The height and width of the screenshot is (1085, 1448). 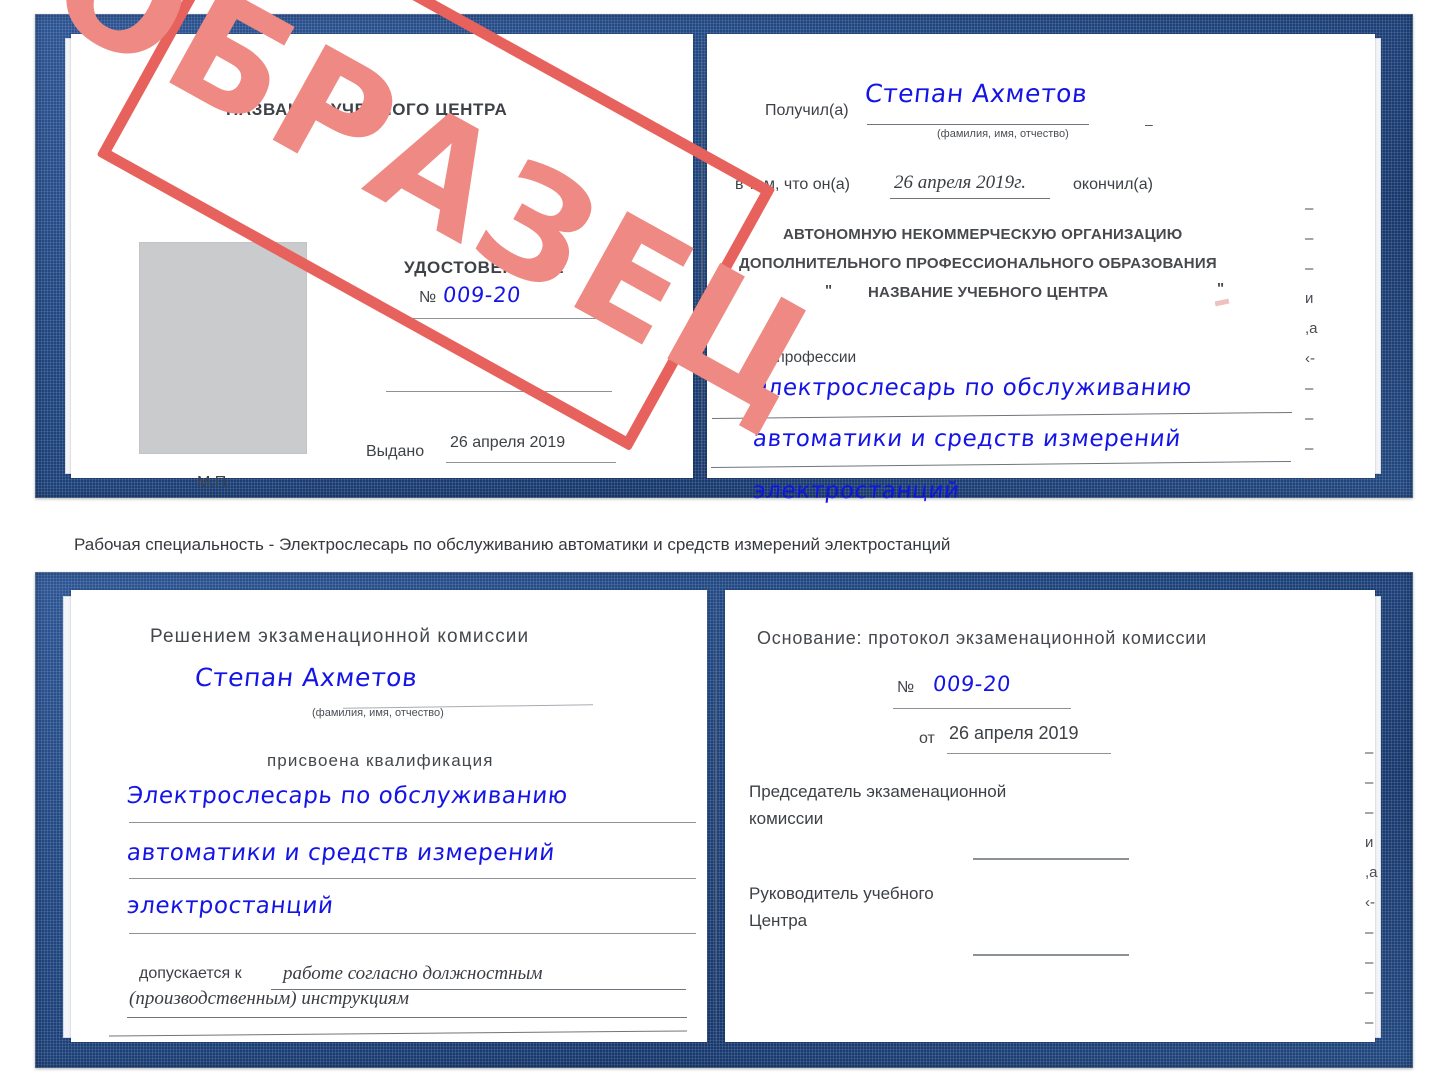 I want to click on number-rule, so click(x=505, y=318).